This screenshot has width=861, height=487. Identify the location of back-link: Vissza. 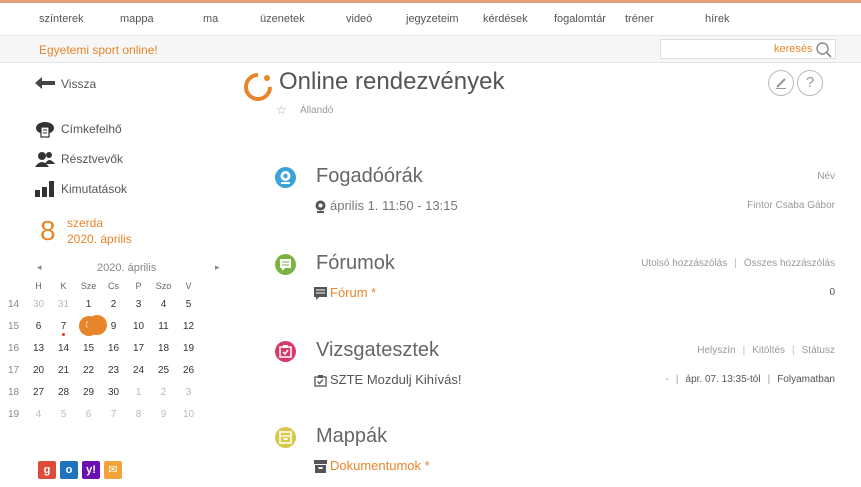
(85, 84).